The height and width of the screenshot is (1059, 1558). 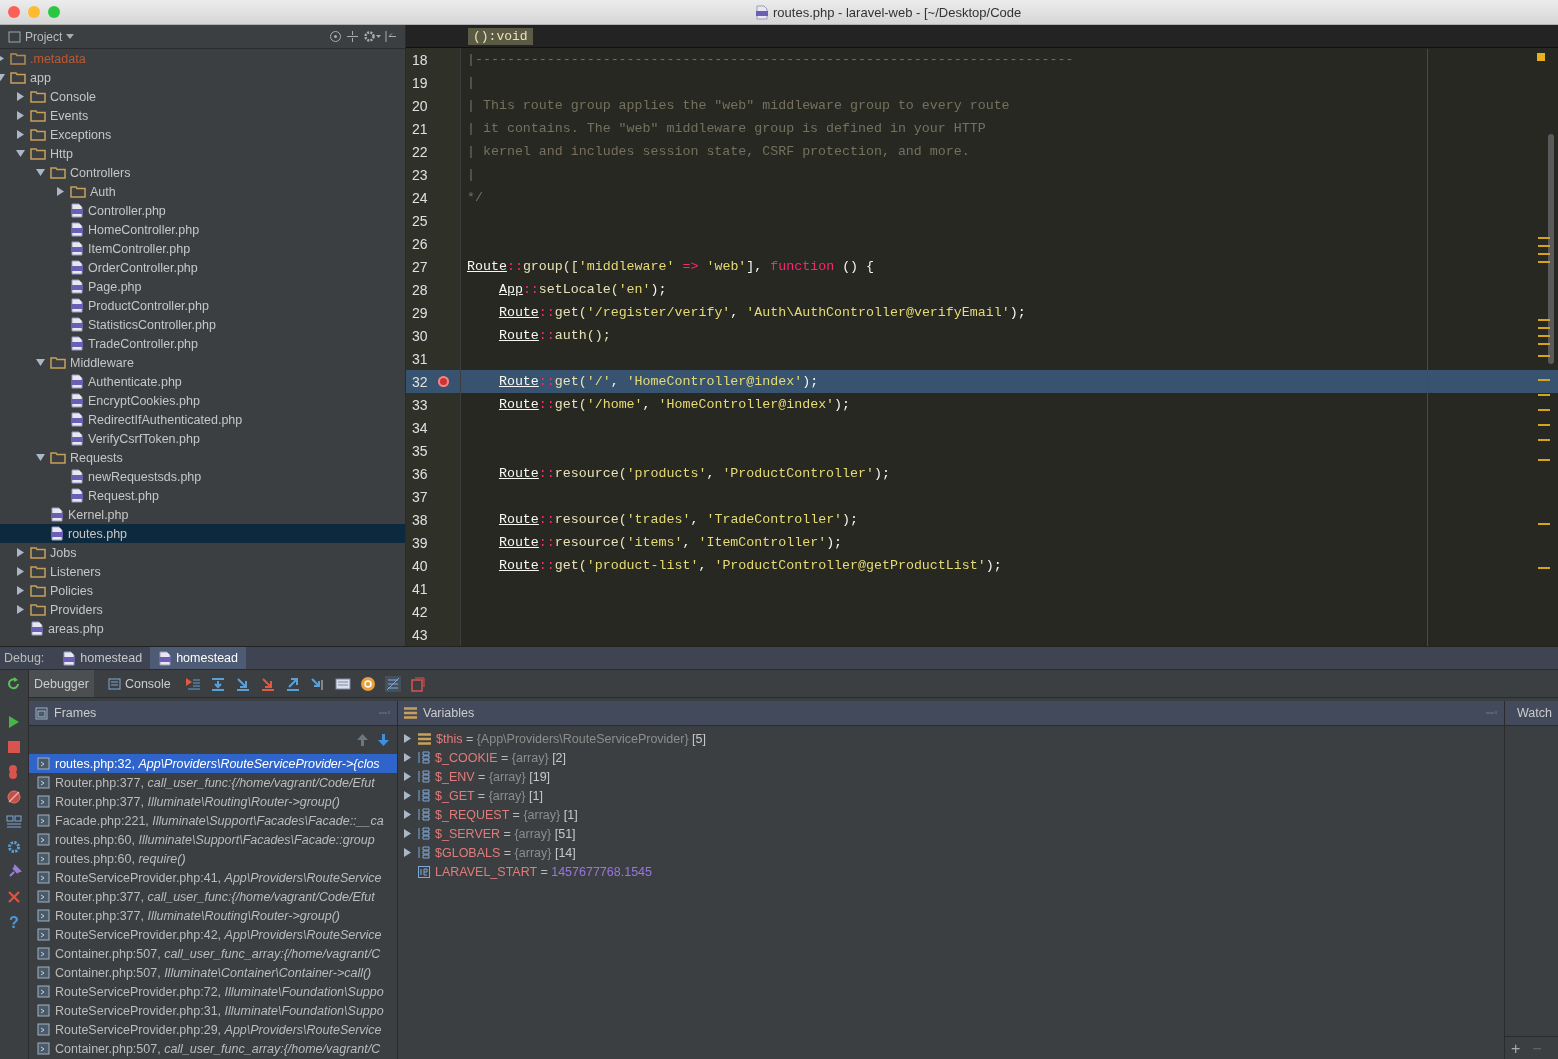 What do you see at coordinates (202, 324) in the screenshot?
I see `tree-item: StatisticsController.php` at bounding box center [202, 324].